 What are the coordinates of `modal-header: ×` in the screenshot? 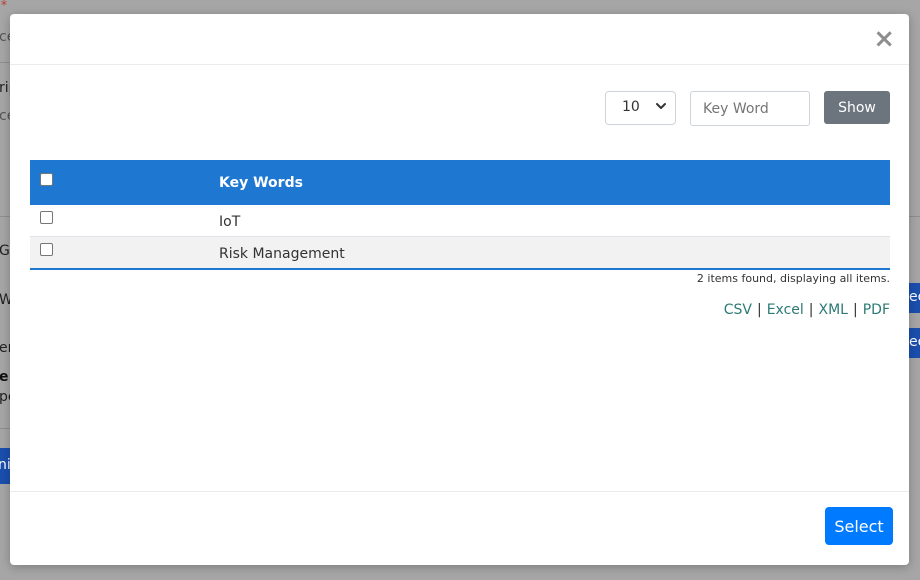 It's located at (459, 39).